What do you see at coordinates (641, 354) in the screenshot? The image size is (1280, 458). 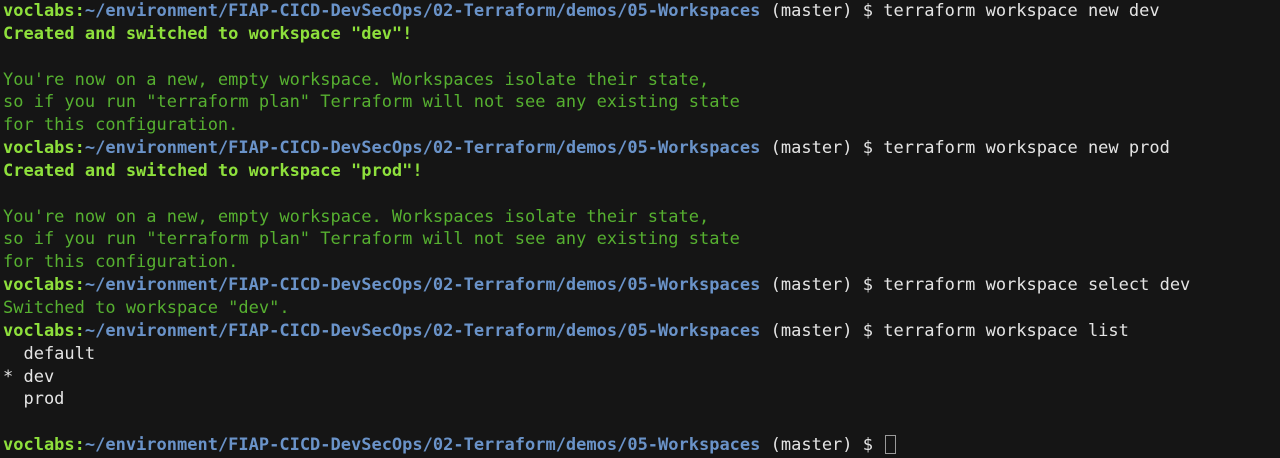 I see `output-line: default` at bounding box center [641, 354].